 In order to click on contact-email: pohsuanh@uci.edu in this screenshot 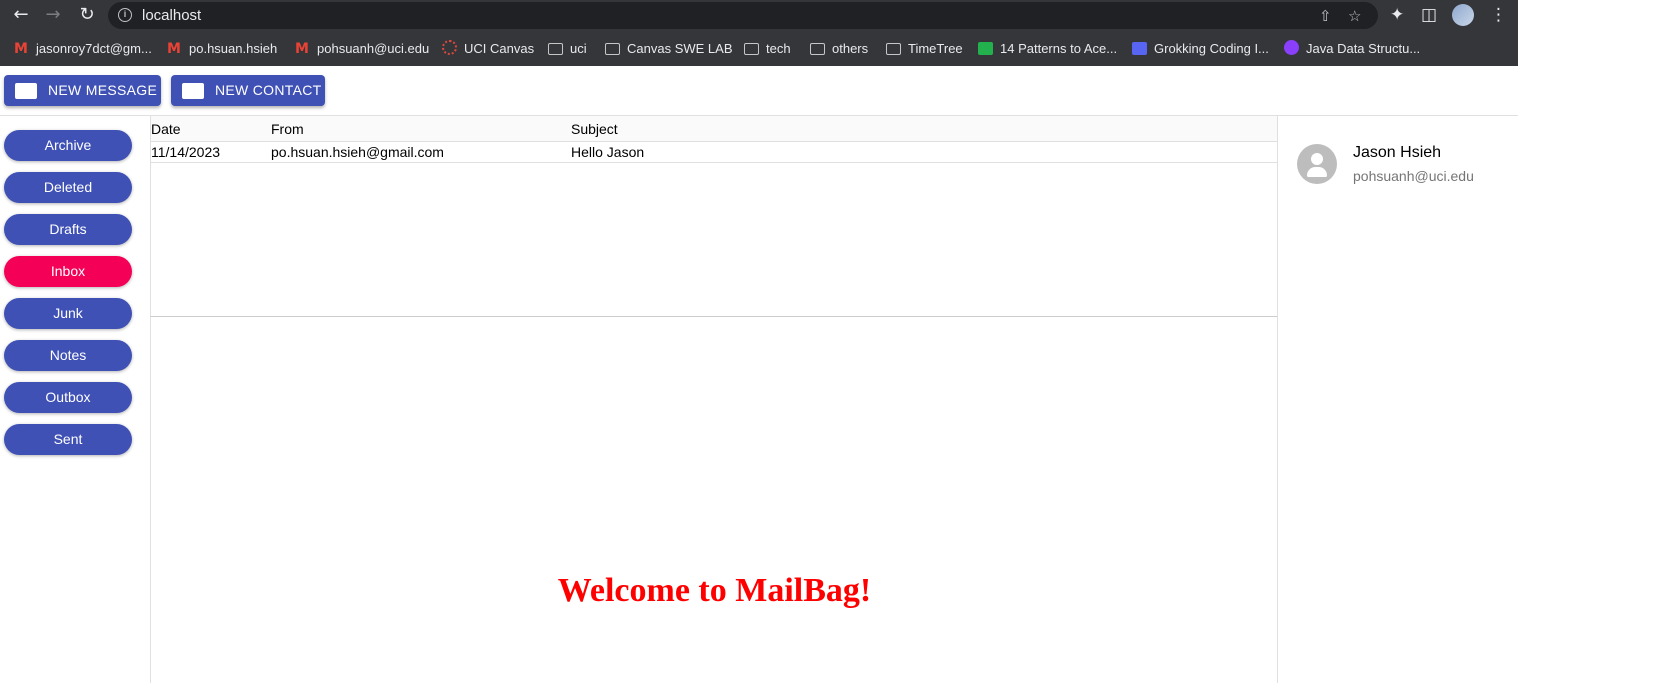, I will do `click(1413, 176)`.